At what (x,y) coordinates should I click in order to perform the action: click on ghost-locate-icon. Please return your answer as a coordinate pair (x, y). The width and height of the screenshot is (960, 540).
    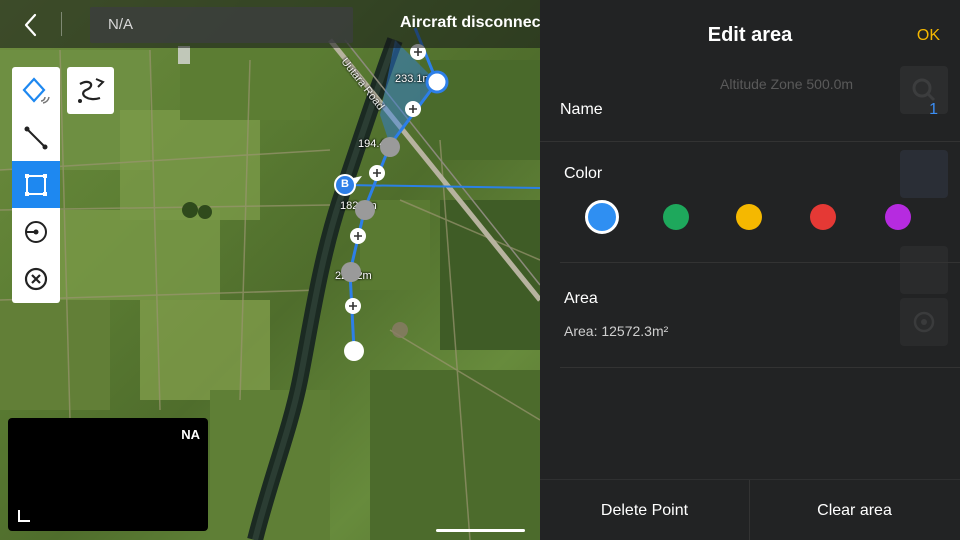
    Looking at the image, I should click on (924, 322).